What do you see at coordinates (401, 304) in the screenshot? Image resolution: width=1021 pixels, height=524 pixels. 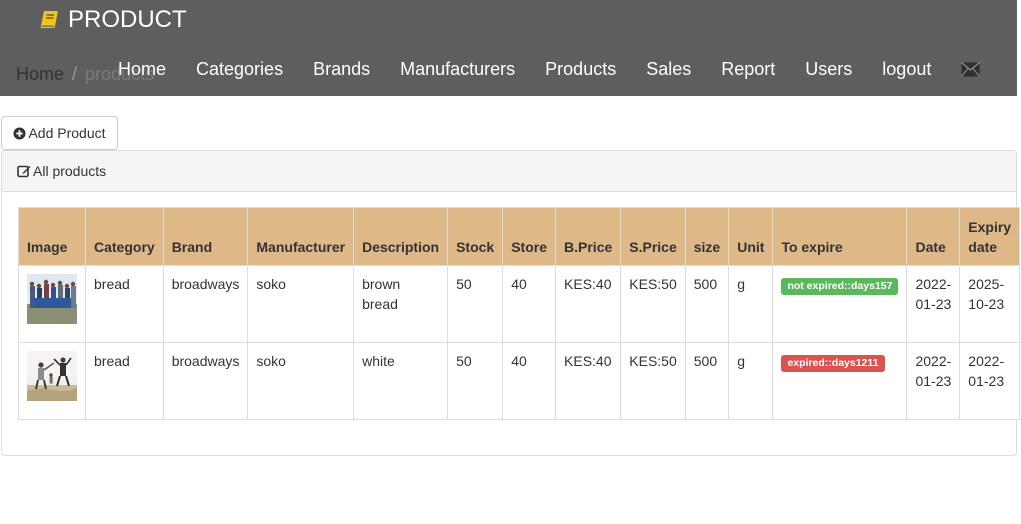 I see `cell-description: brown bread` at bounding box center [401, 304].